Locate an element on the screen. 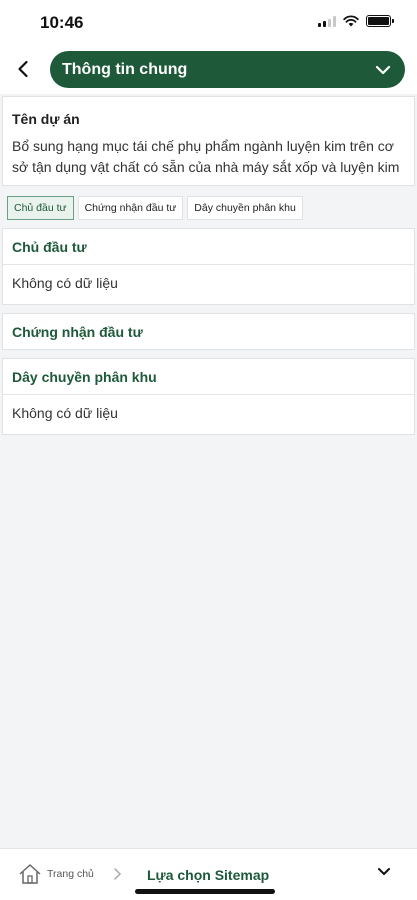  header: Thông tin chung is located at coordinates (208, 70).